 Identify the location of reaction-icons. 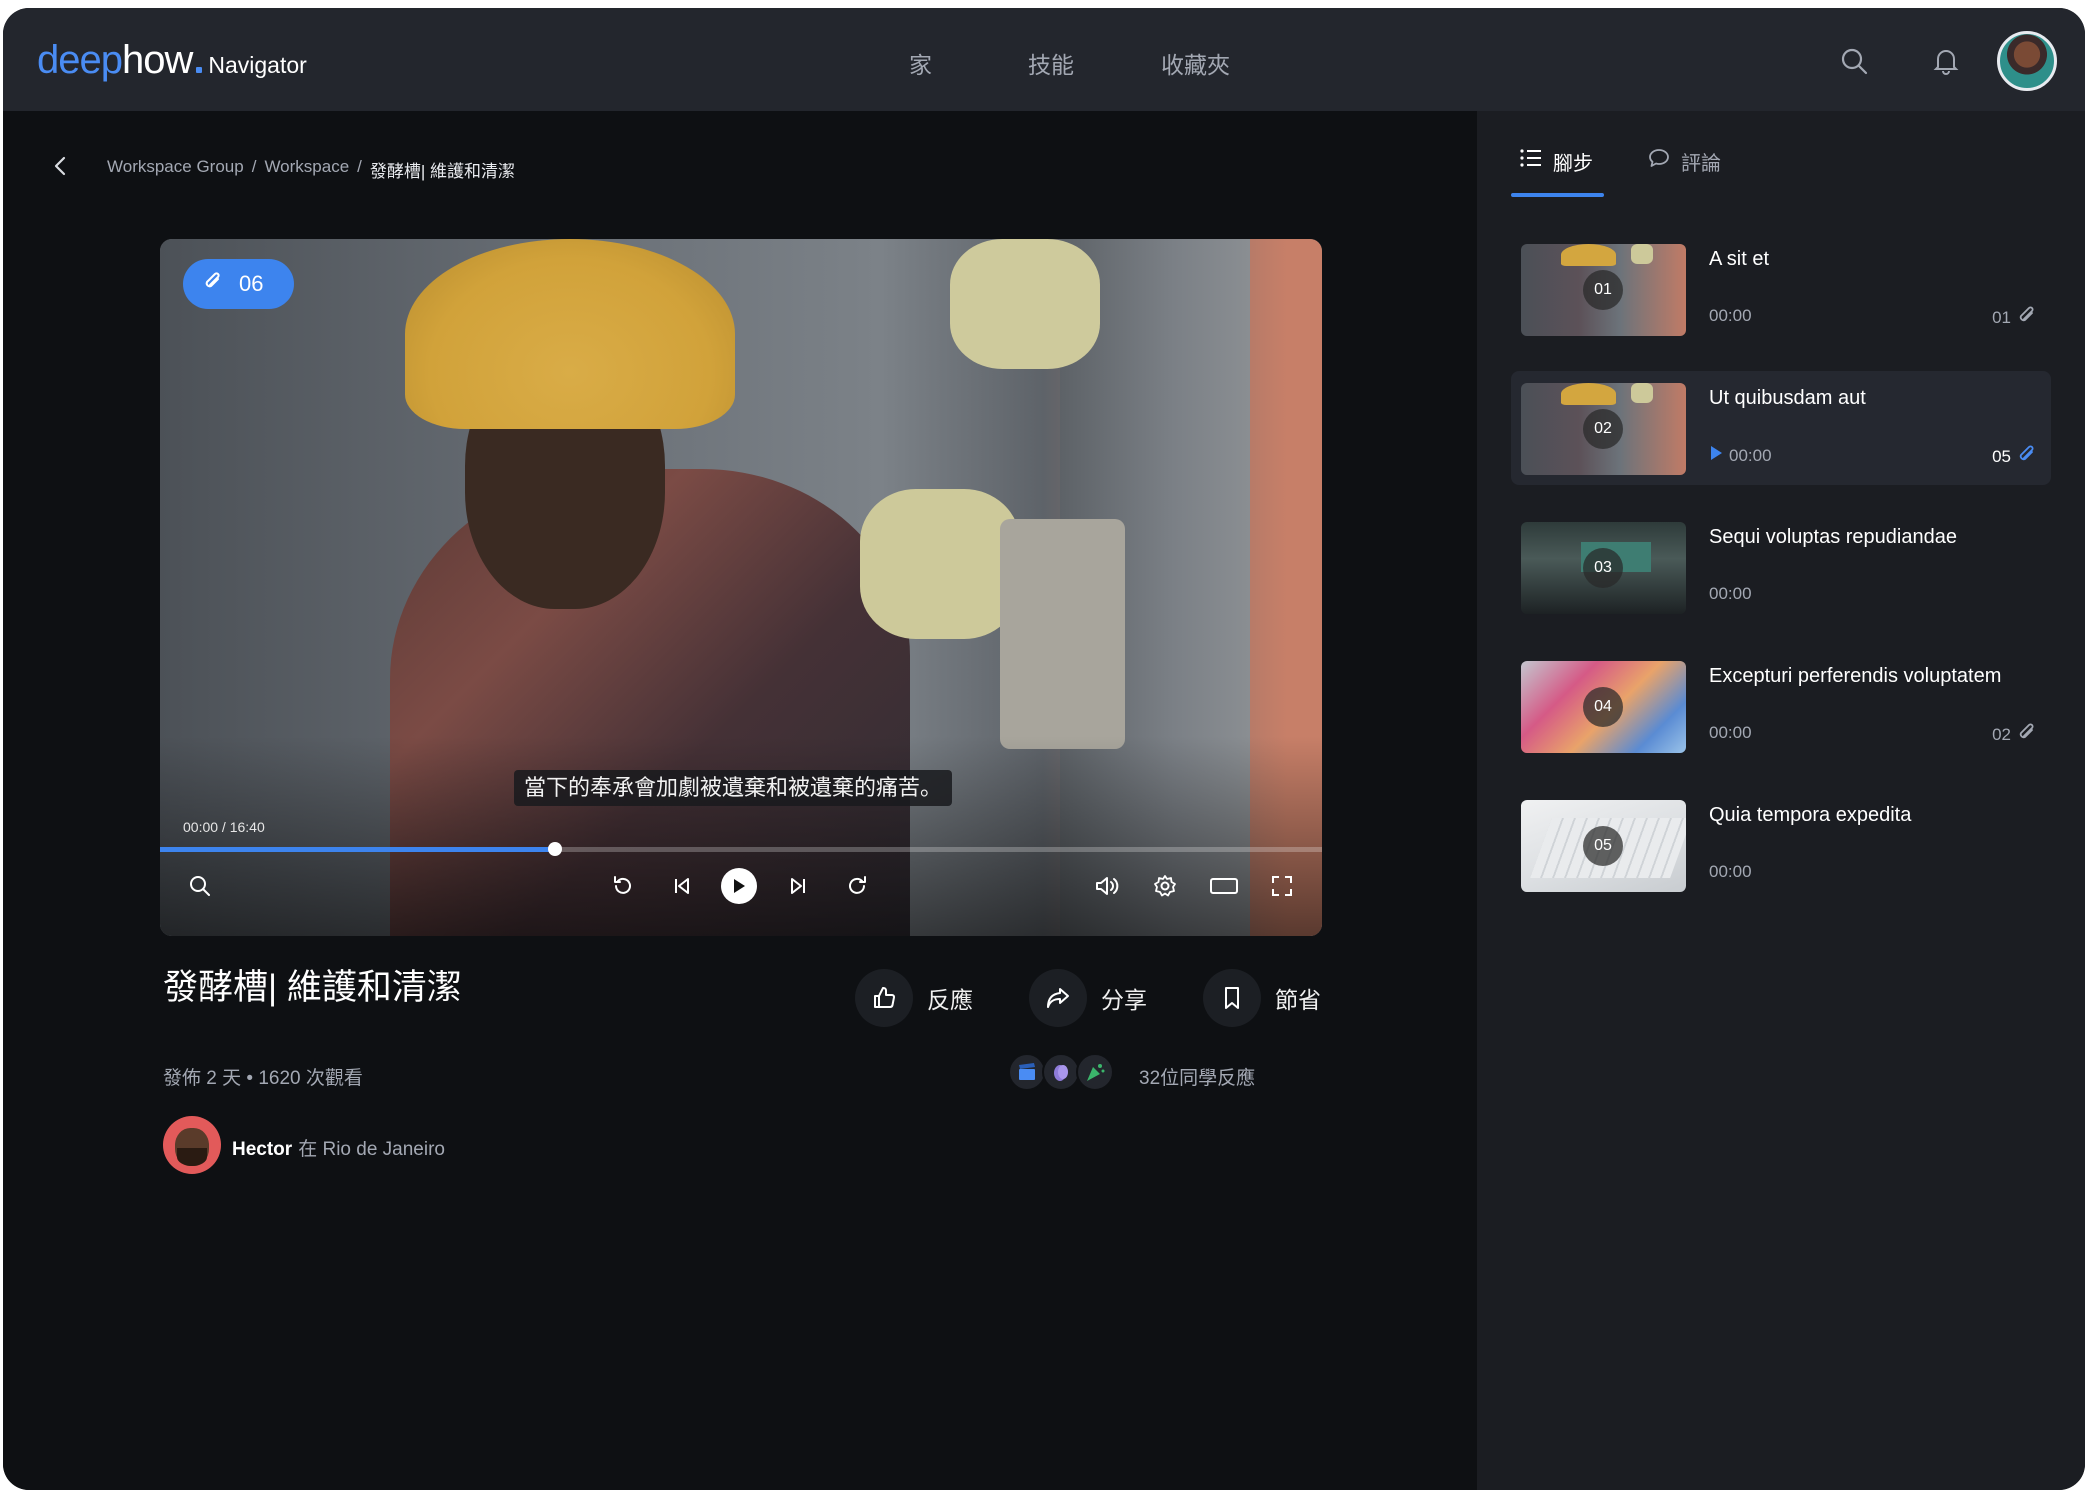
(1061, 1072).